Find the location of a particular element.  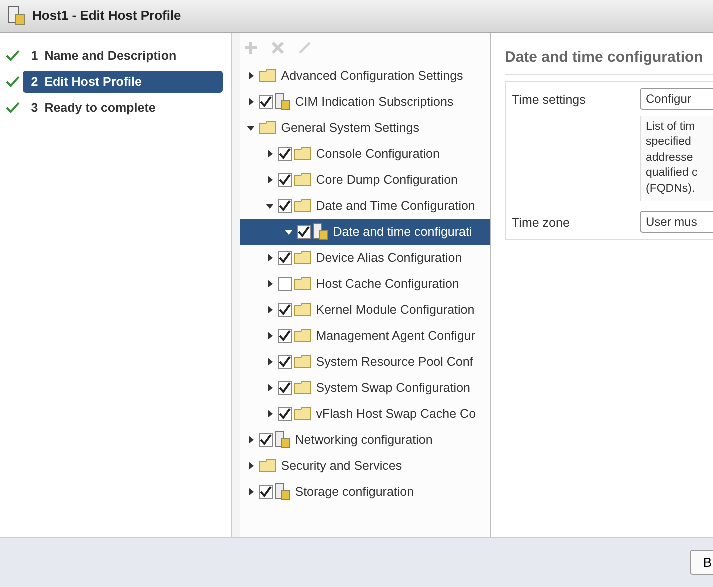

tree-item: Management Agent Configur is located at coordinates (365, 336).